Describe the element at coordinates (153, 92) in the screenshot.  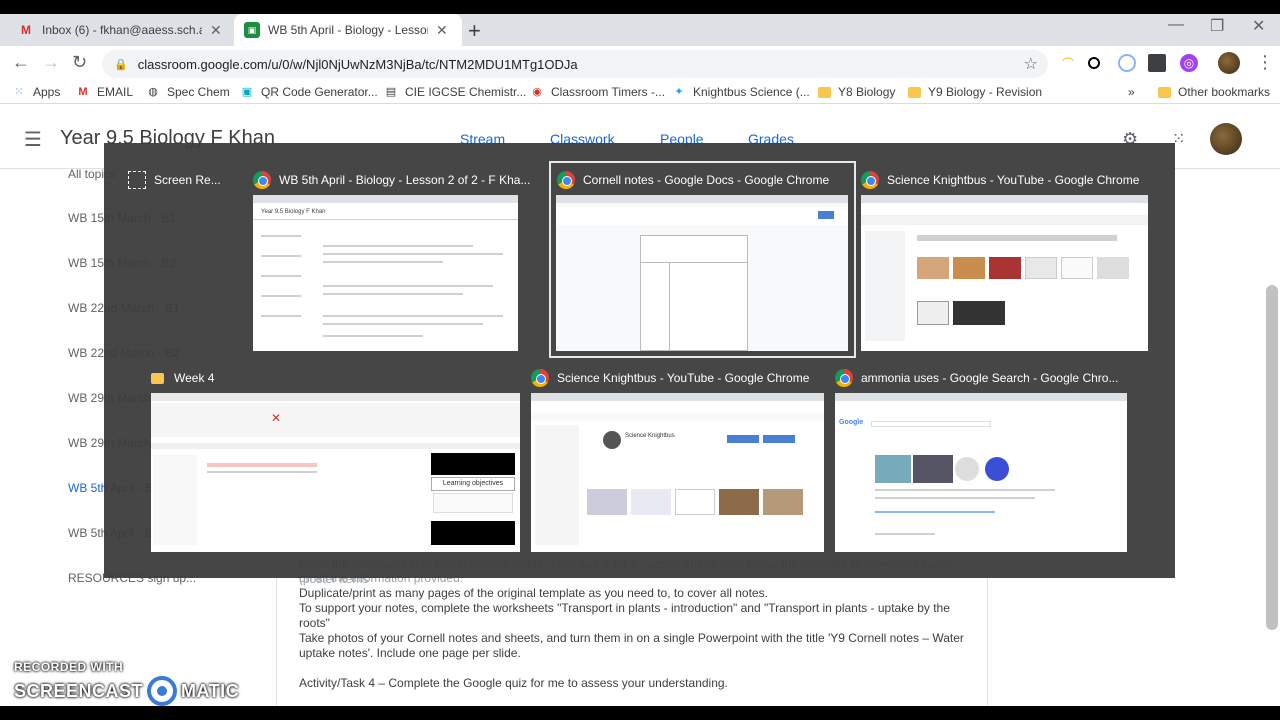
I see `globe-icon: ◍` at that location.